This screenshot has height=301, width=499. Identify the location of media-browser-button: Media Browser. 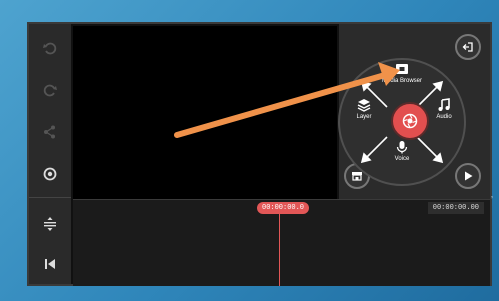
(402, 73).